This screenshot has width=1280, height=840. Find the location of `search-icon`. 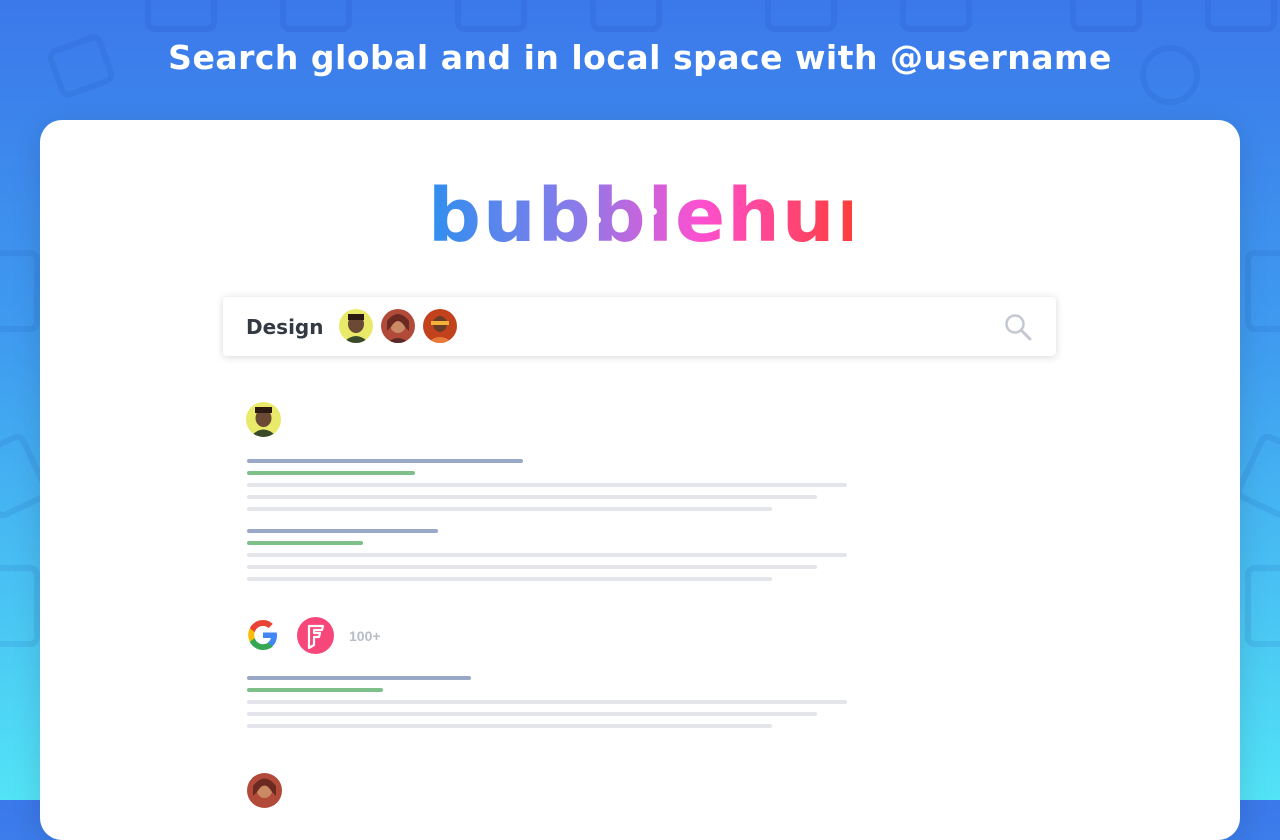

search-icon is located at coordinates (1018, 327).